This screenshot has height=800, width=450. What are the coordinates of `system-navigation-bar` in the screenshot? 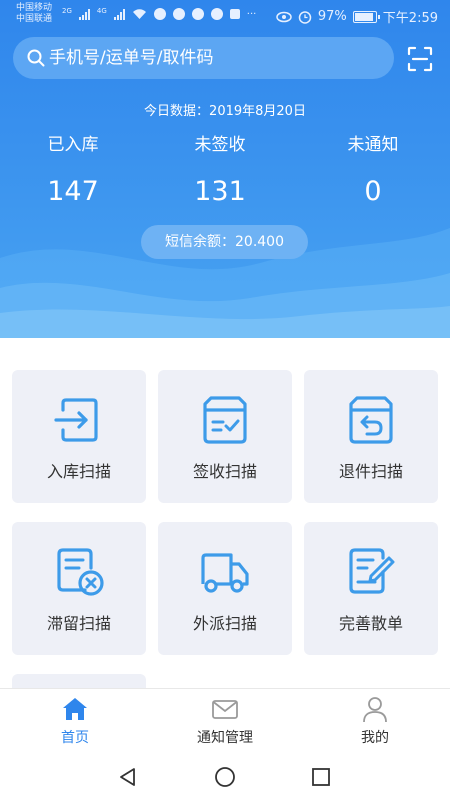 It's located at (225, 776).